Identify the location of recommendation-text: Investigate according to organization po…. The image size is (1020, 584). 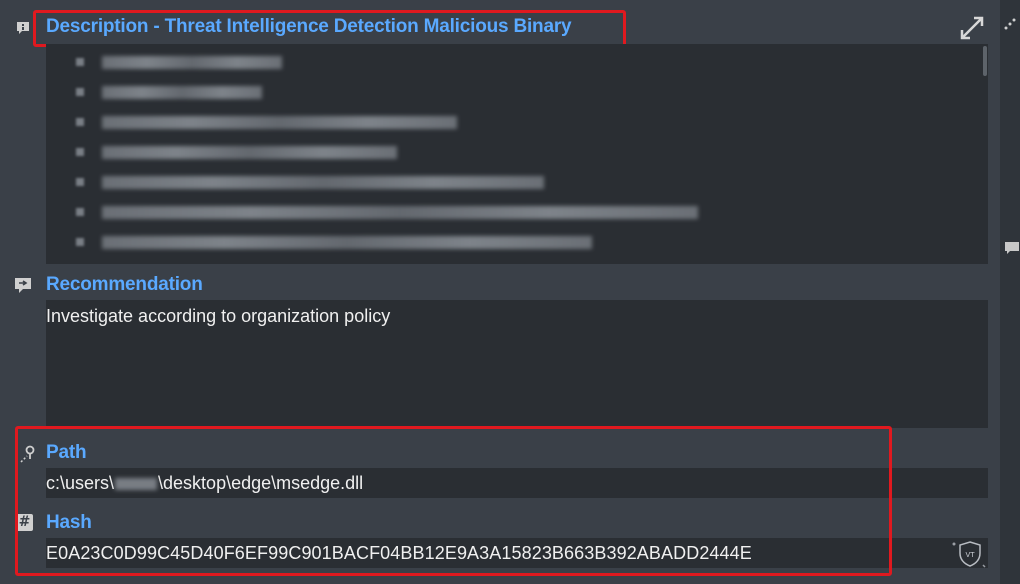
(218, 316).